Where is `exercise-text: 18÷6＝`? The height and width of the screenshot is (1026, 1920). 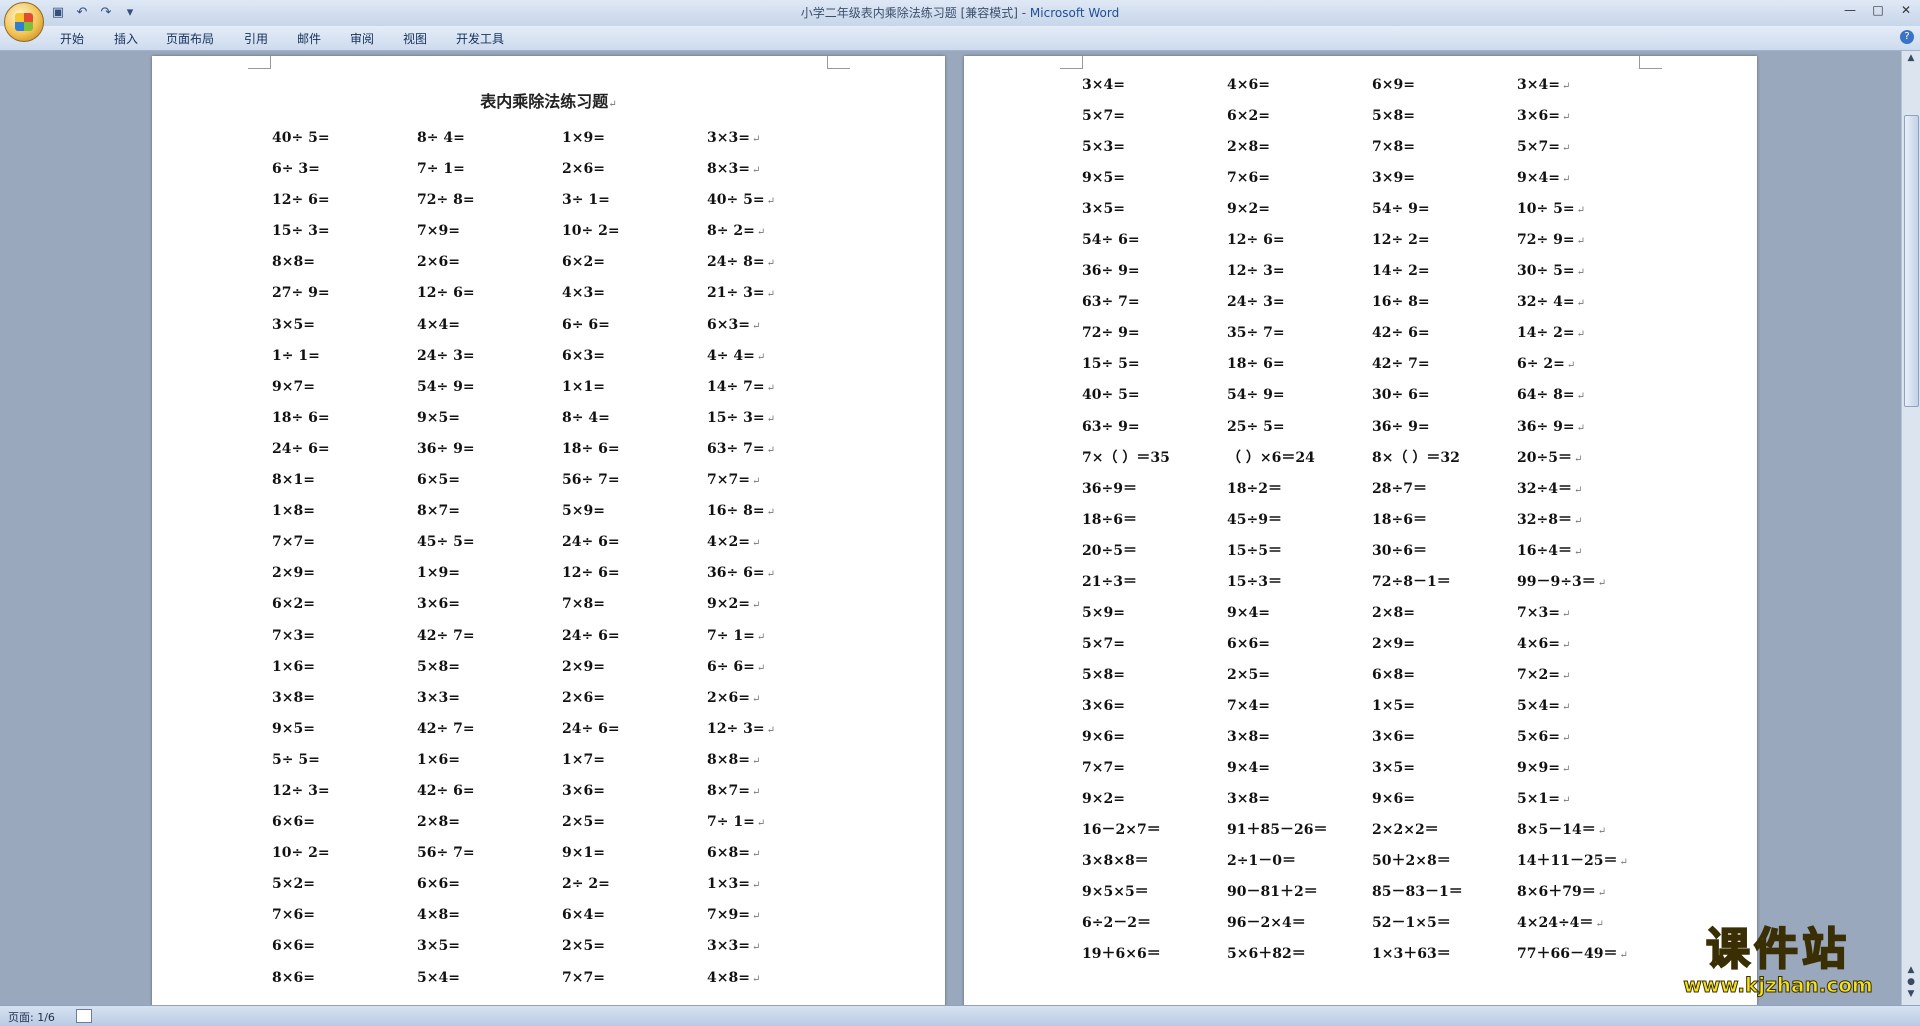
exercise-text: 18÷6＝ is located at coordinates (1399, 519).